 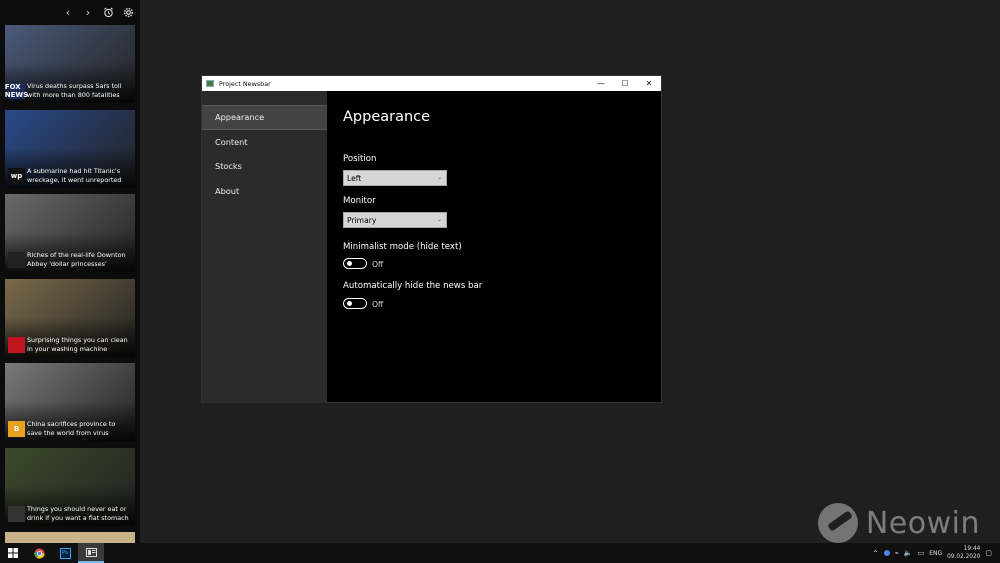 What do you see at coordinates (65, 553) in the screenshot?
I see `photoshop-icon: Ps` at bounding box center [65, 553].